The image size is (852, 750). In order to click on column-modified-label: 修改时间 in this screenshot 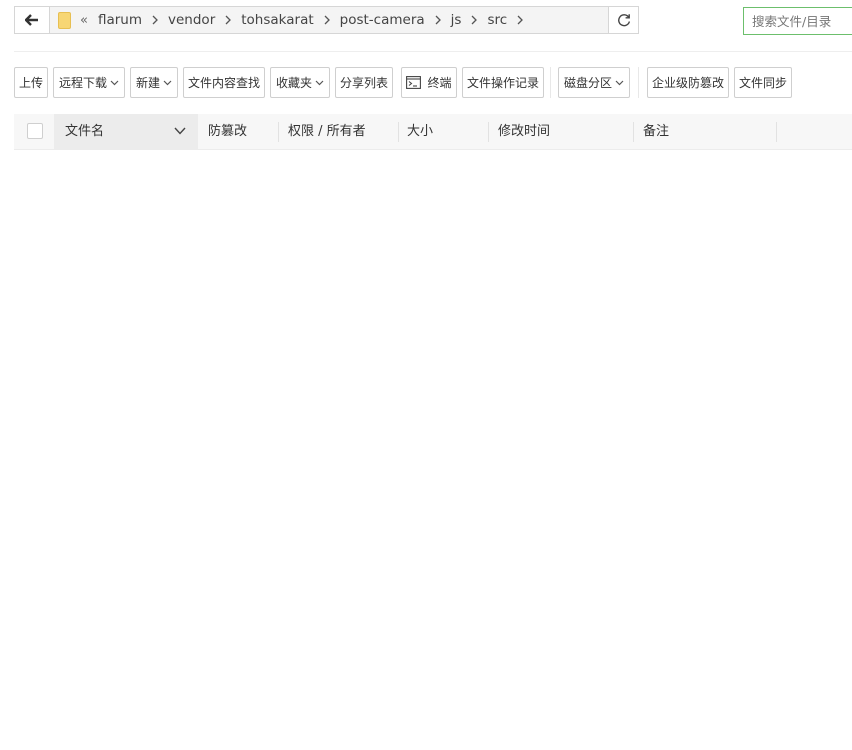, I will do `click(524, 131)`.